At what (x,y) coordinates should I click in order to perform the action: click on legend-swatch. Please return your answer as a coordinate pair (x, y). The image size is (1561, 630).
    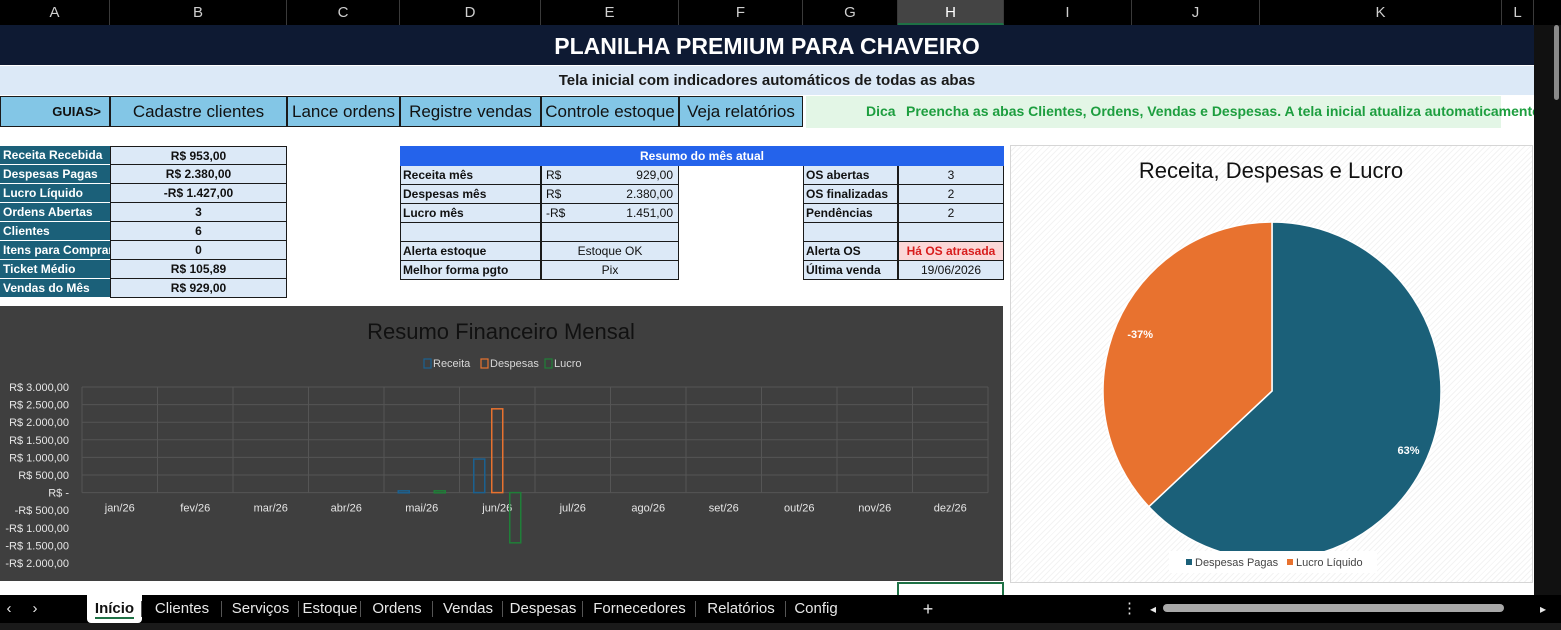
    Looking at the image, I should click on (1189, 562).